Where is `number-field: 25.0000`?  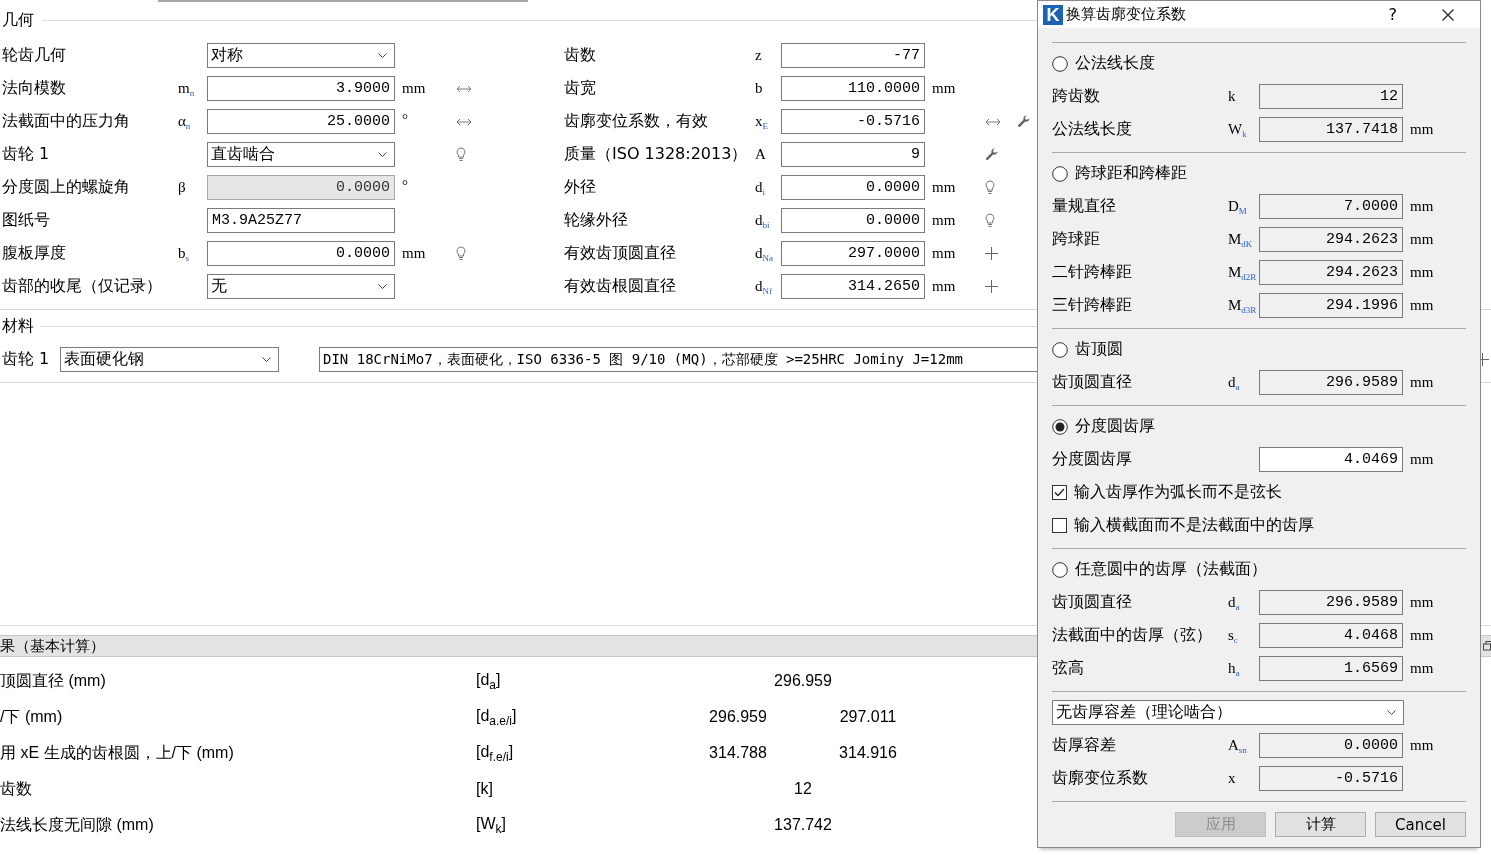 number-field: 25.0000 is located at coordinates (301, 121).